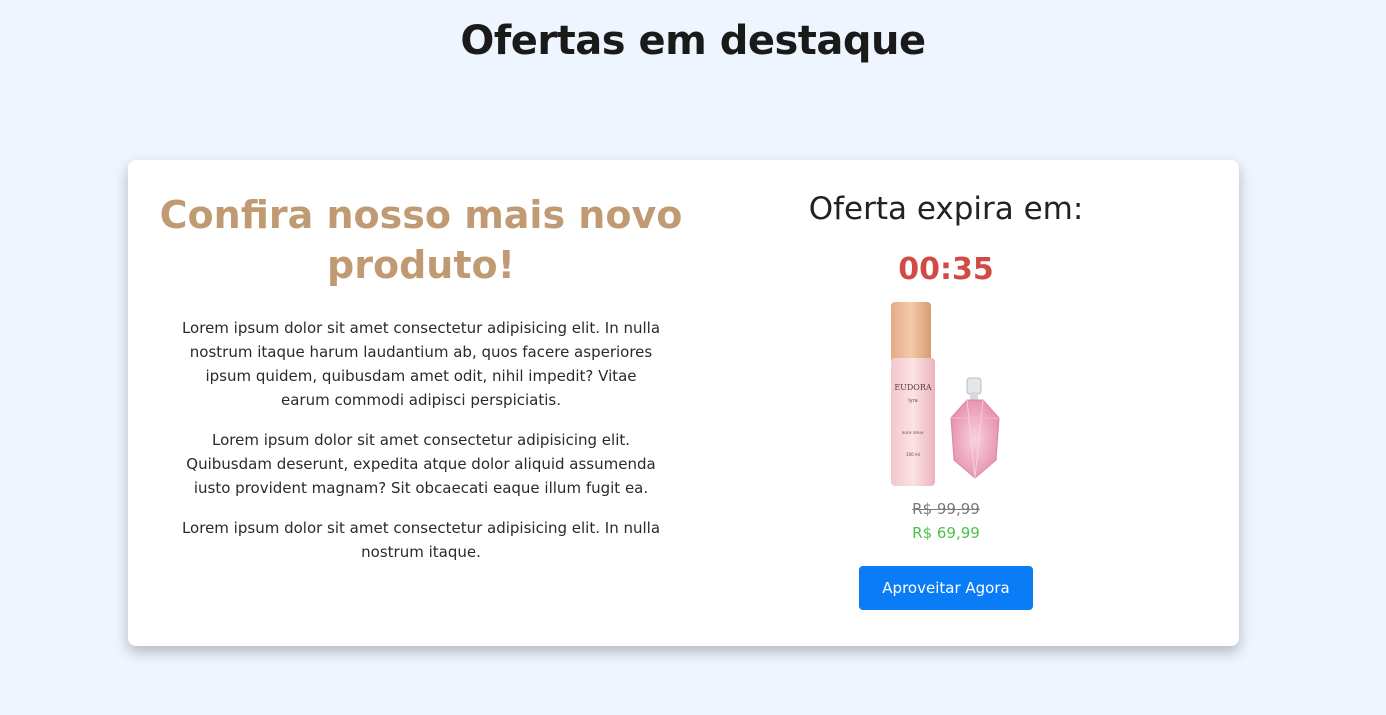 The width and height of the screenshot is (1386, 715). Describe the element at coordinates (975, 428) in the screenshot. I see `perfume-bottle` at that location.